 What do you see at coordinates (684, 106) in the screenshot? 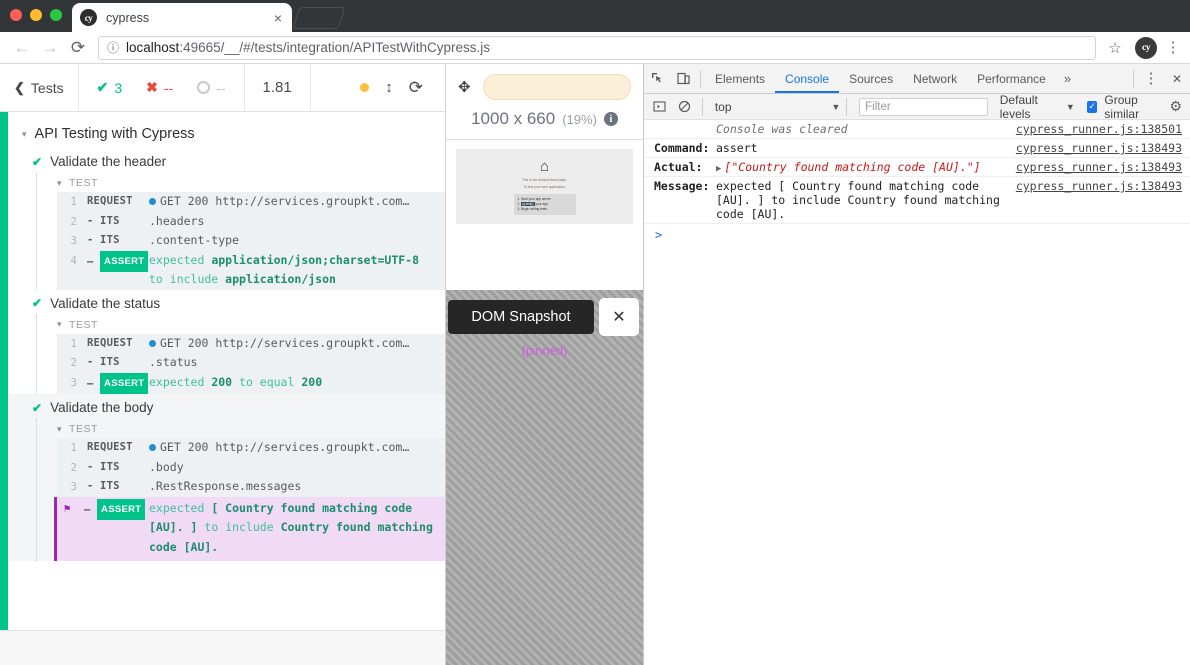
I see `clear-console-icon` at bounding box center [684, 106].